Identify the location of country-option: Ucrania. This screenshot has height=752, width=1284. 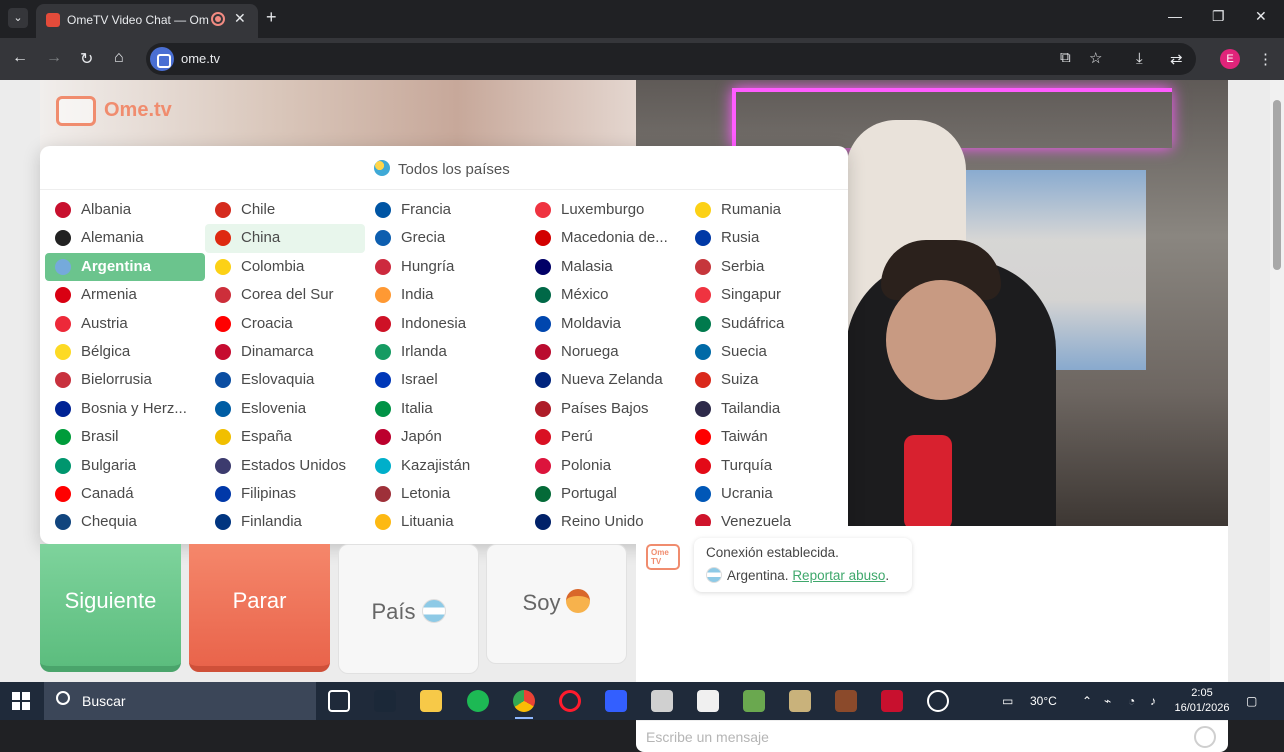
(765, 494).